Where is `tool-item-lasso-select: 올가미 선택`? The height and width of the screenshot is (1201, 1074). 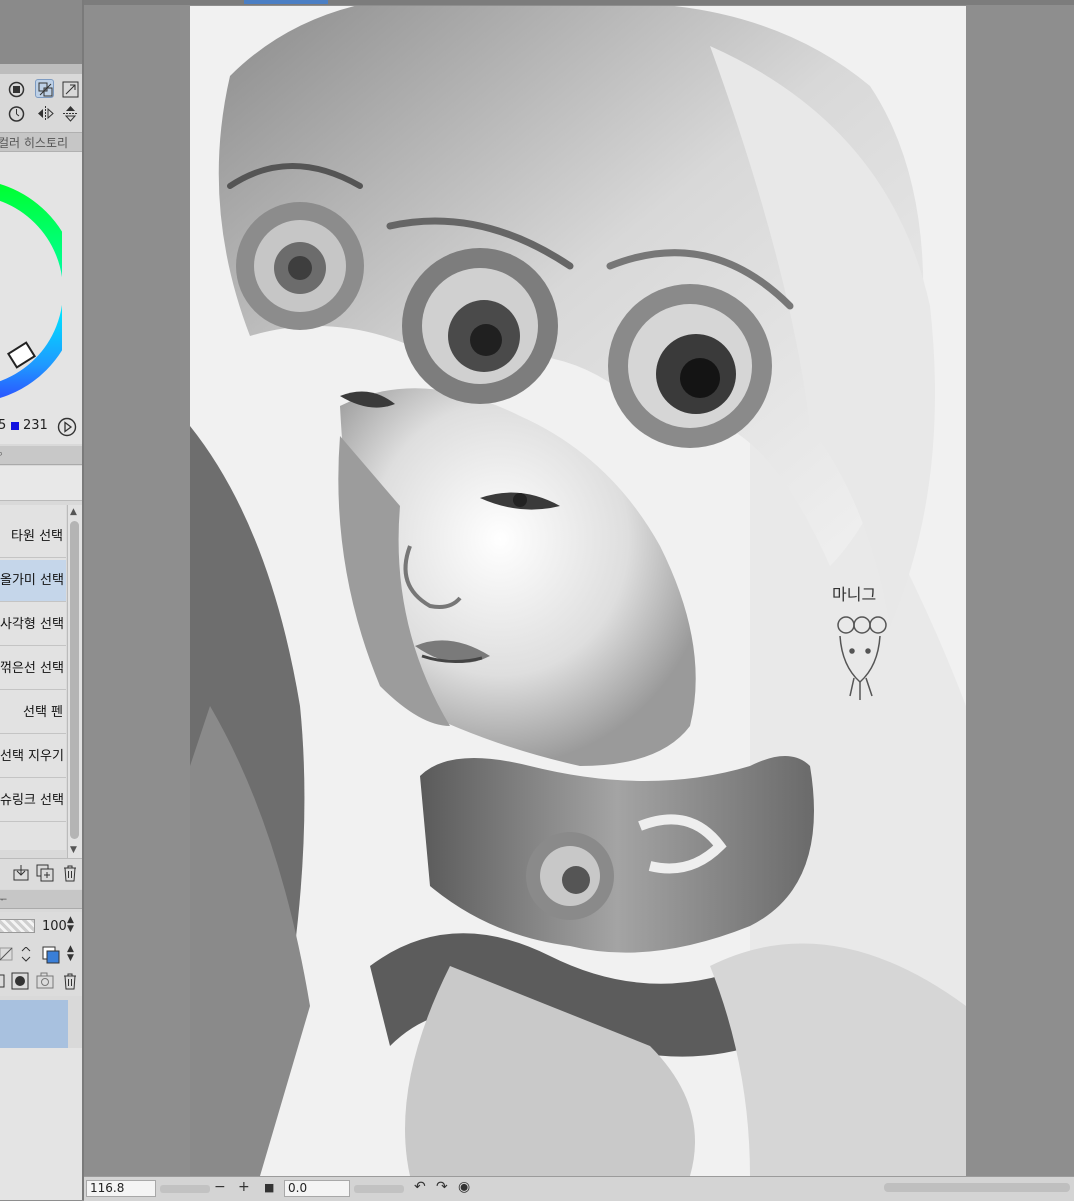 tool-item-lasso-select: 올가미 선택 is located at coordinates (33, 581).